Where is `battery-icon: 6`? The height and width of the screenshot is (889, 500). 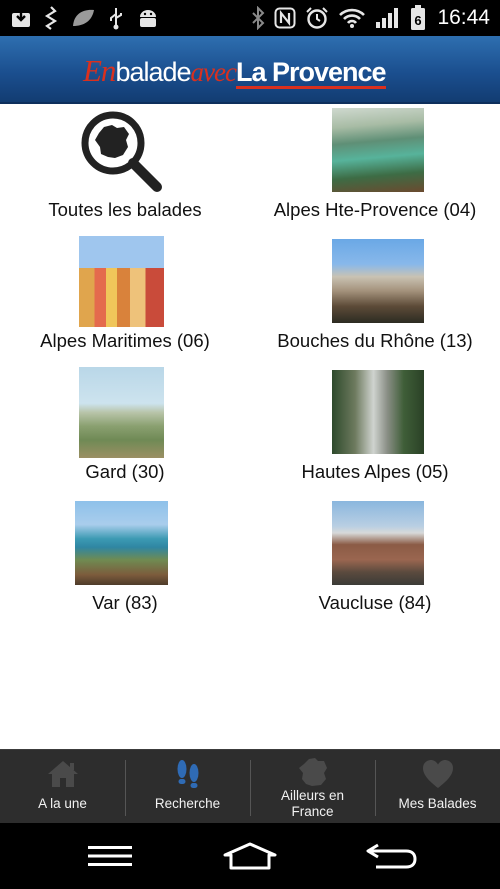
battery-icon: 6 is located at coordinates (418, 17).